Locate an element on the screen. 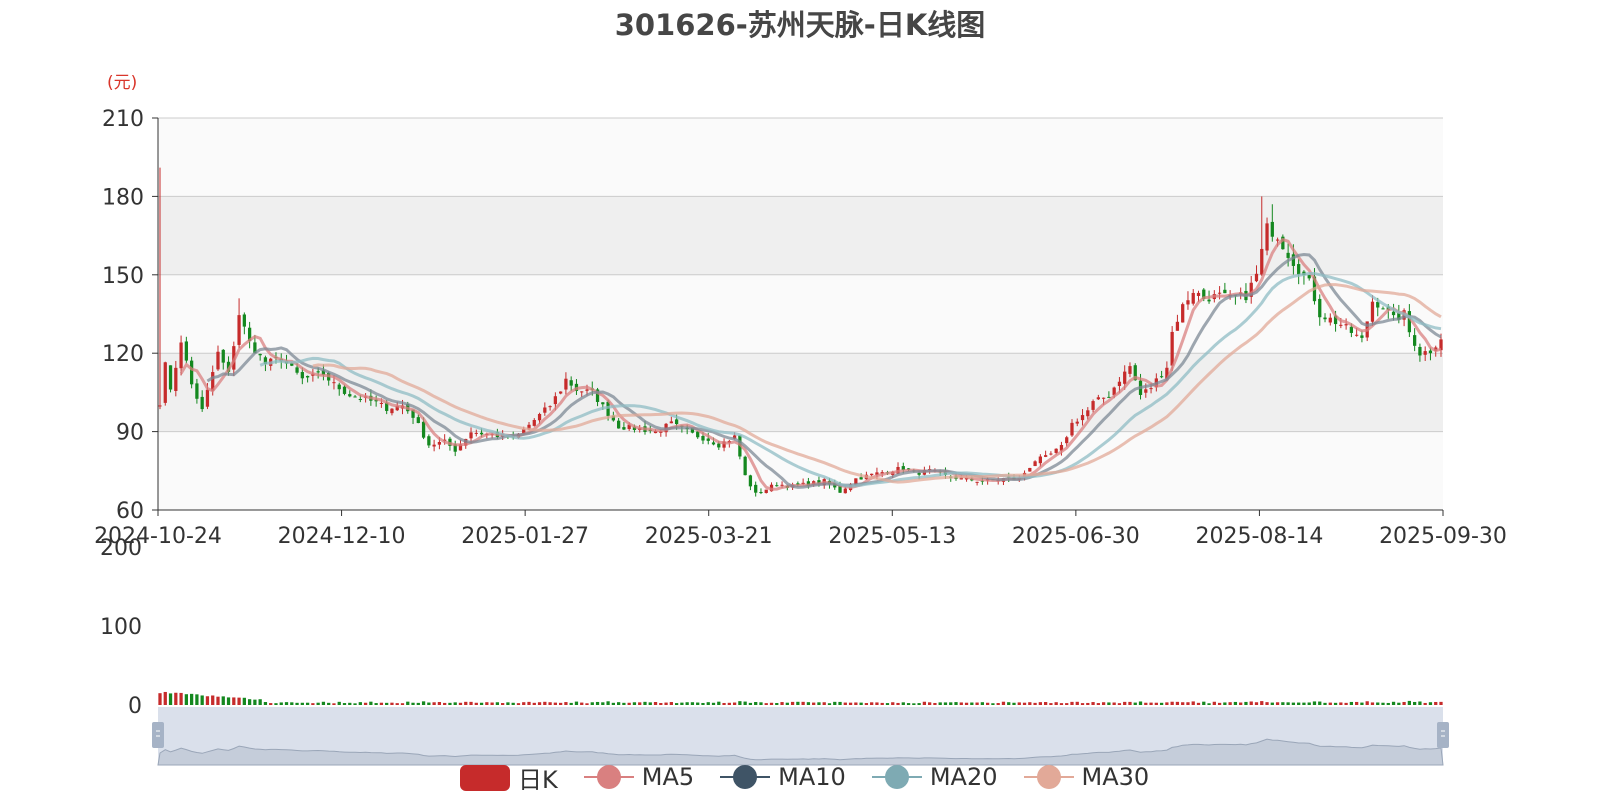  legend-item-ma20: MA20 is located at coordinates (934, 777).